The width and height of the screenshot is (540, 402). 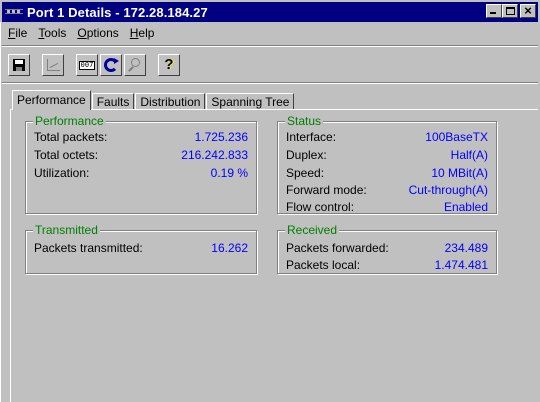 What do you see at coordinates (141, 155) in the screenshot?
I see `stat-row: Total octets: 216.242.833` at bounding box center [141, 155].